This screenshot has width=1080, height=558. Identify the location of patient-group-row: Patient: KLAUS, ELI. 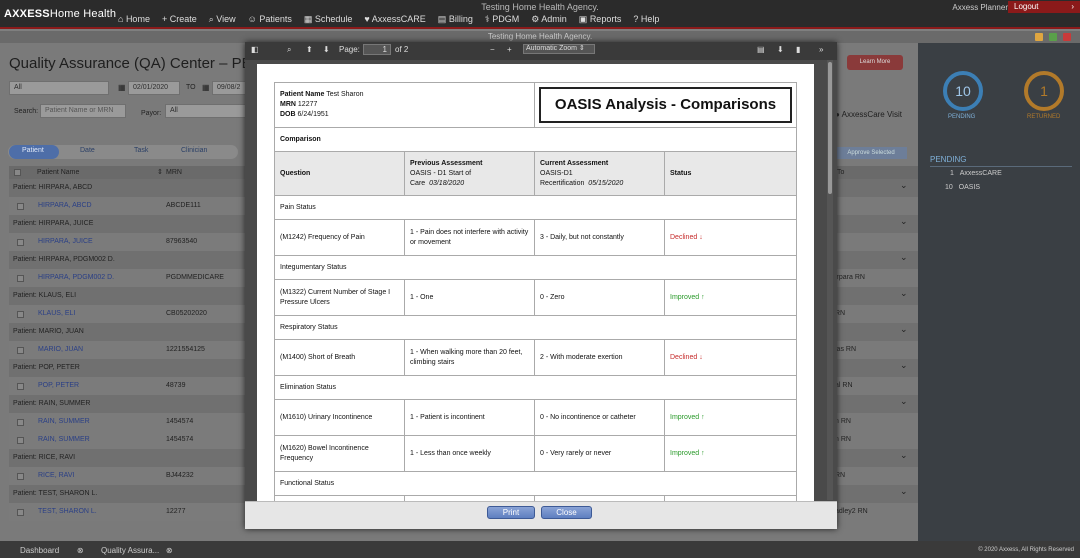
(127, 296).